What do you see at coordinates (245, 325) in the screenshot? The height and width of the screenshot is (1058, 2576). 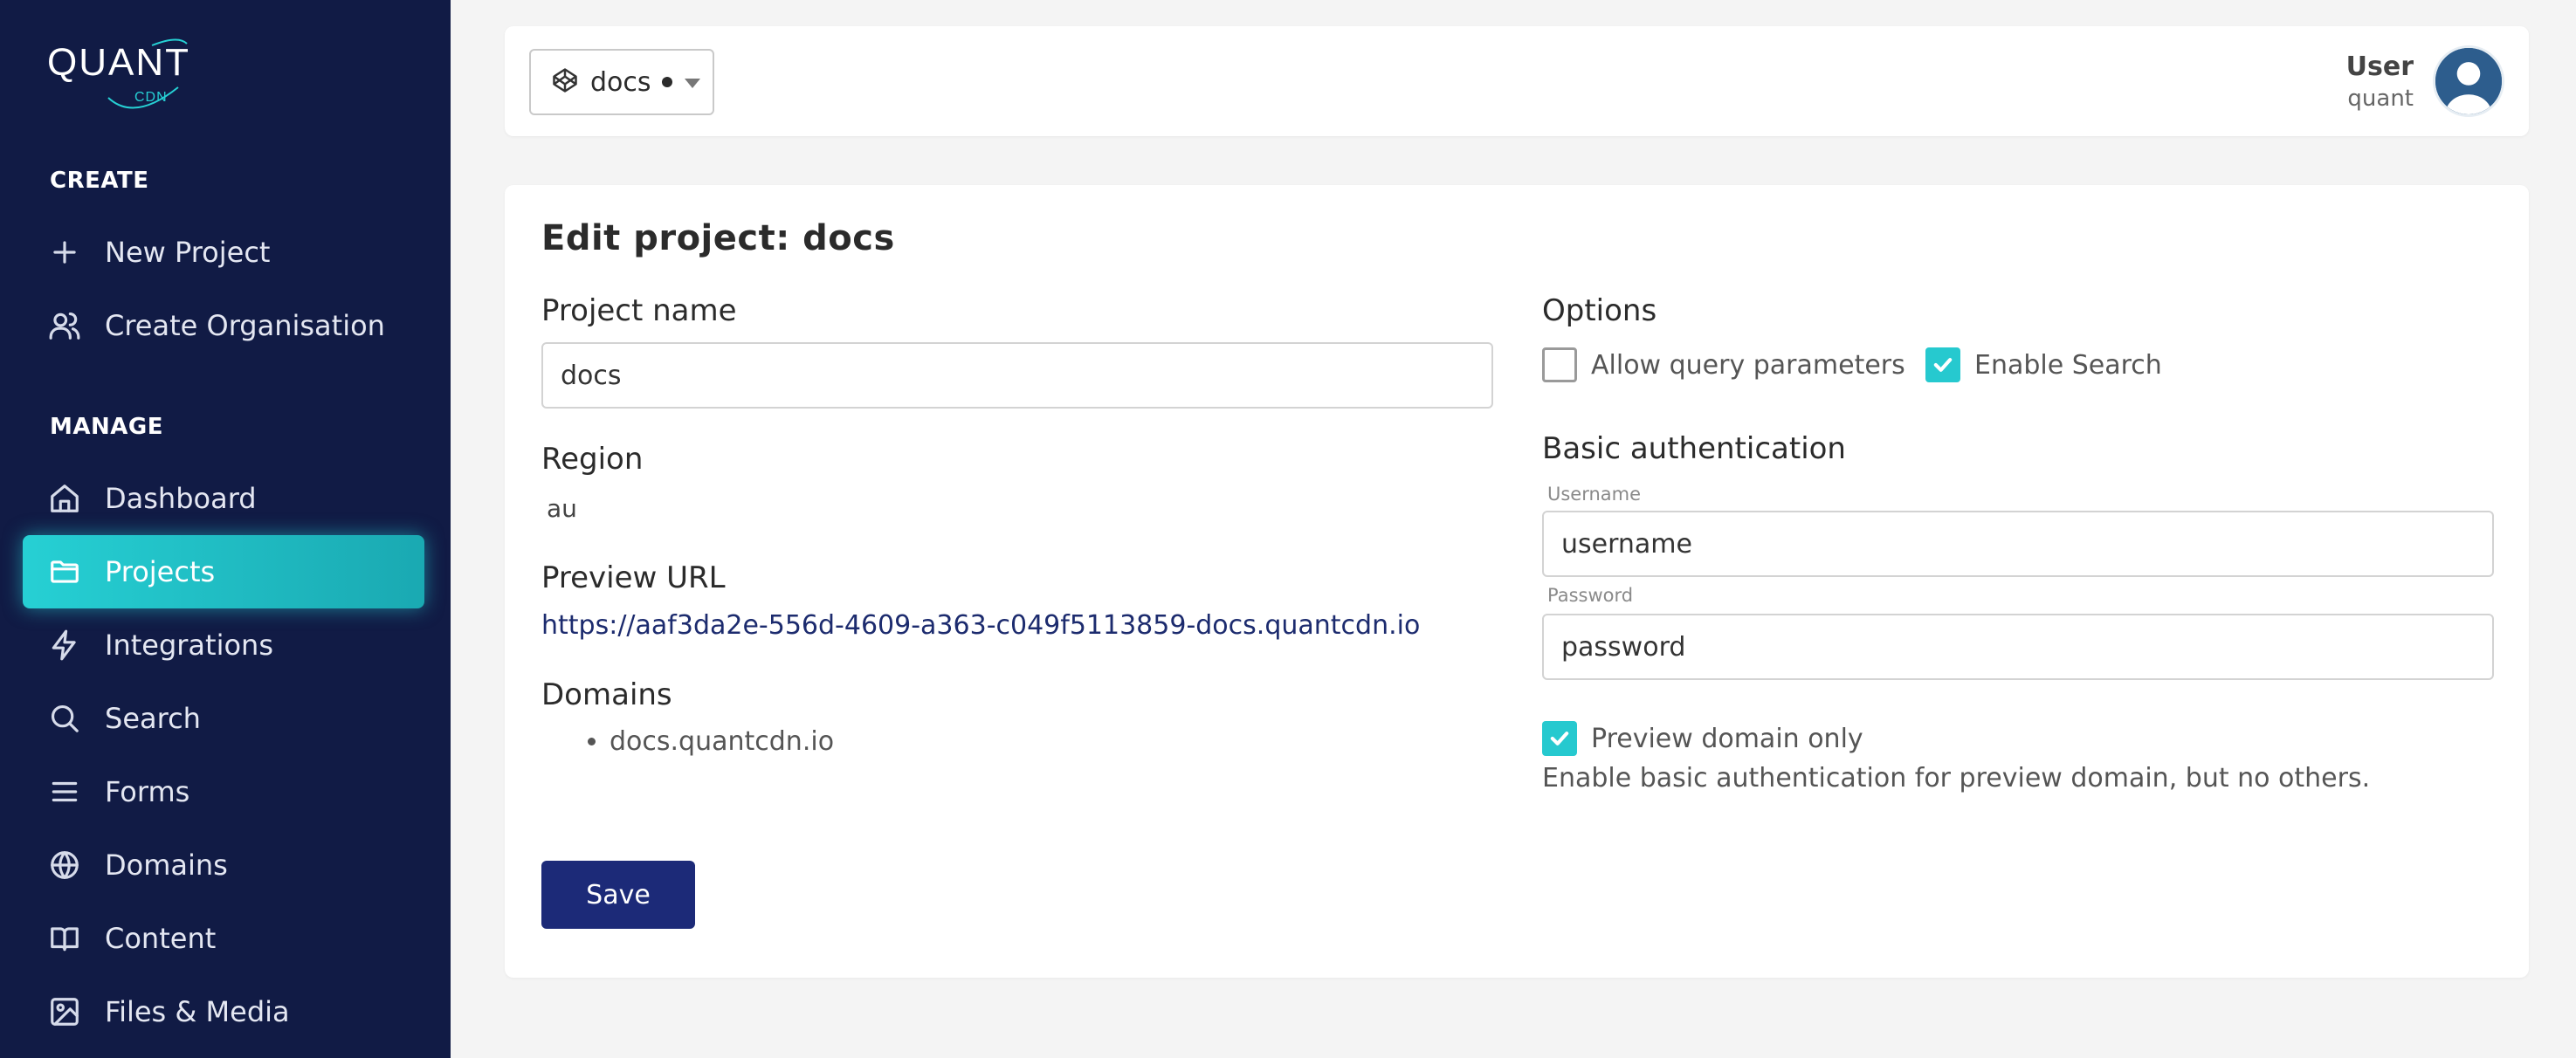 I see `sidebar-item-label: Create Organisation` at bounding box center [245, 325].